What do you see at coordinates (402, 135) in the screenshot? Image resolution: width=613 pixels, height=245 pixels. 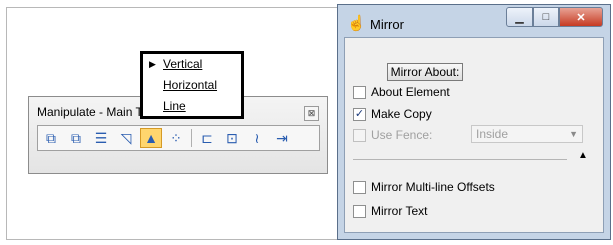 I see `use-fence-label: Use Fence:` at bounding box center [402, 135].